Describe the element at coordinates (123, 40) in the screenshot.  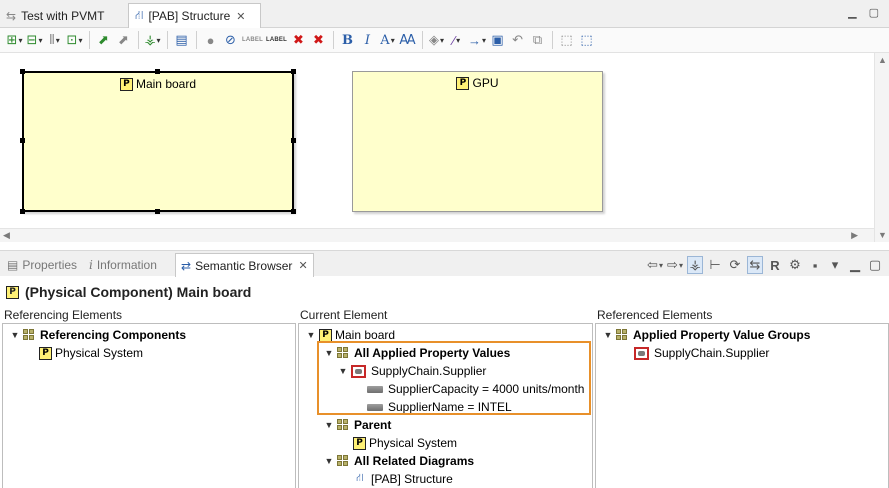
I see `unpin-icon: ⬈` at that location.